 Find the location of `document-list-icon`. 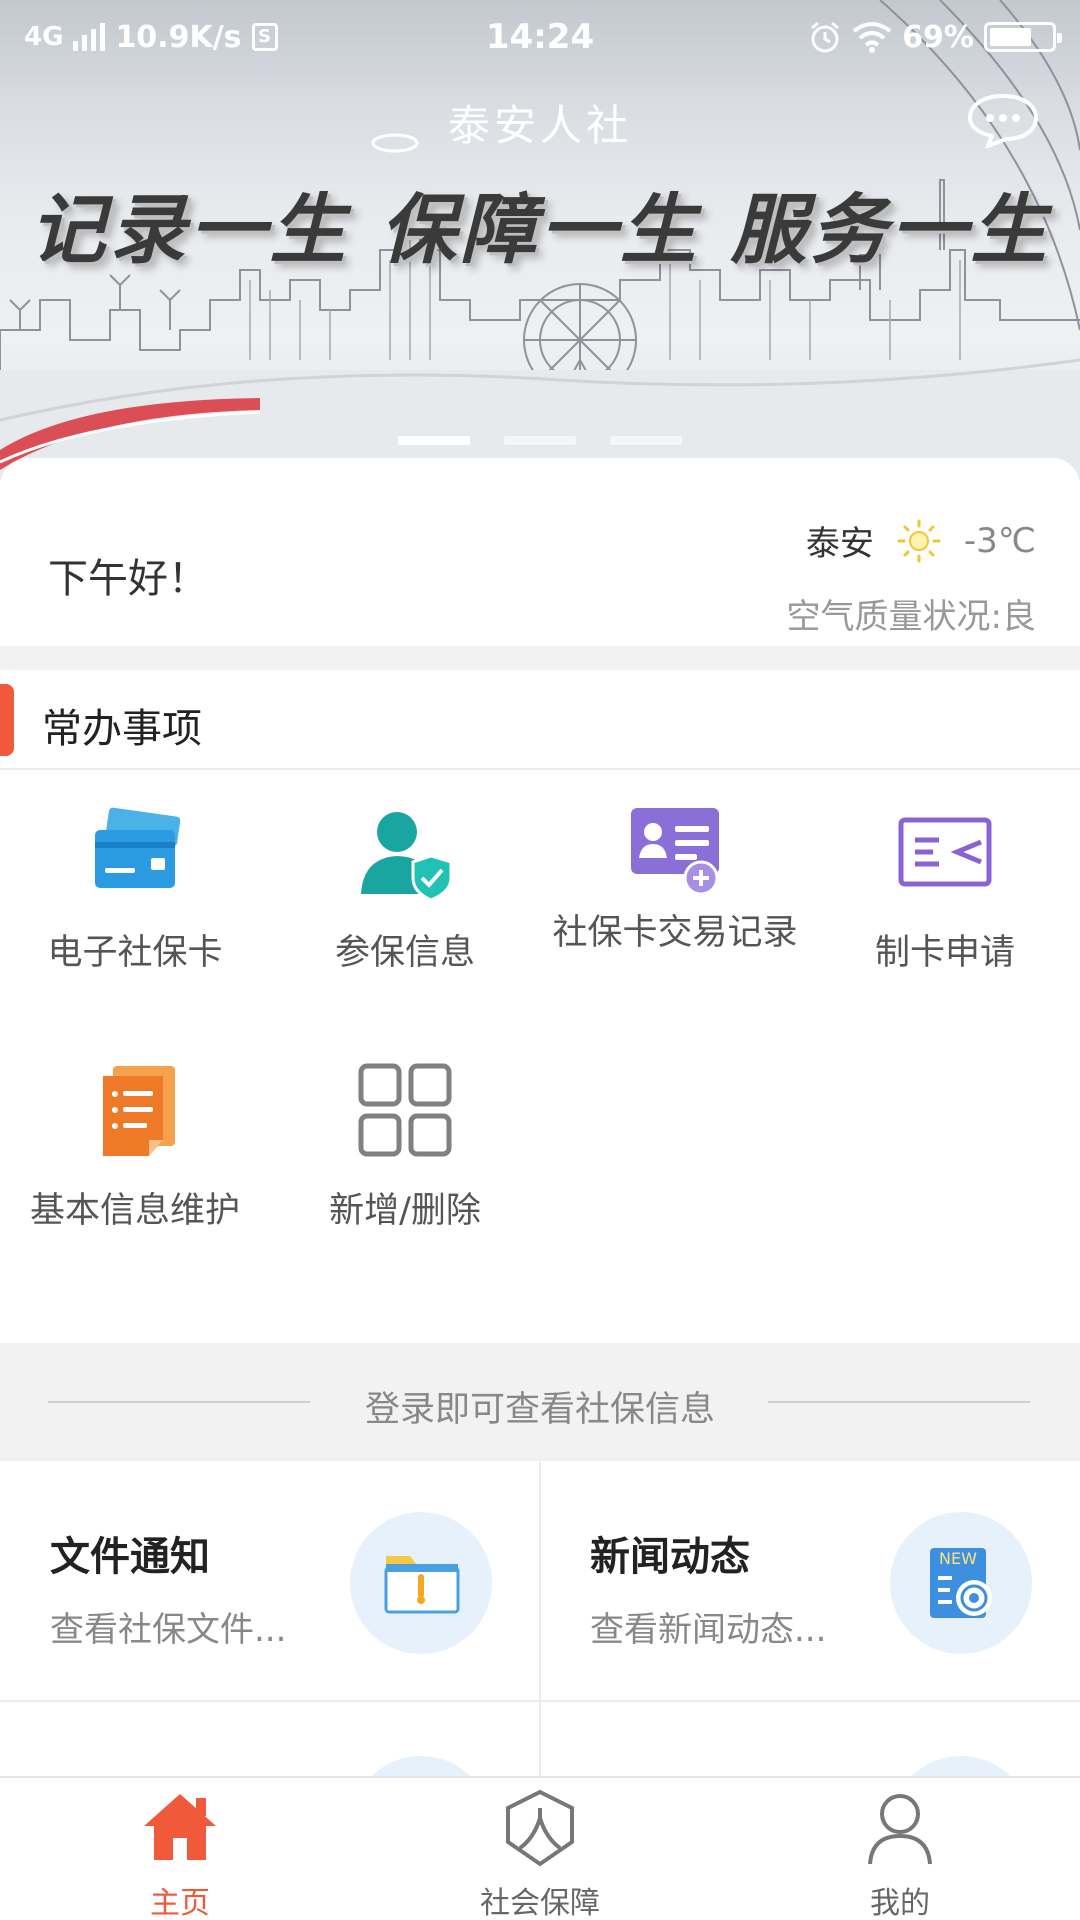

document-list-icon is located at coordinates (139, 1111).